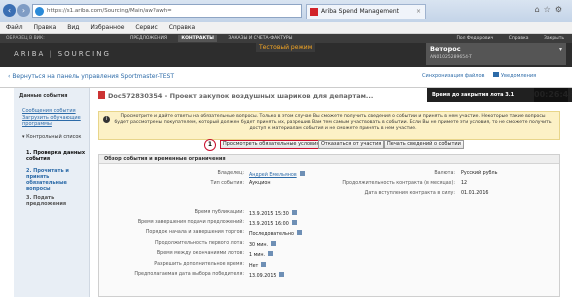 The image size is (572, 297). What do you see at coordinates (260, 183) in the screenshot?
I see `event-type-value: Аукцион` at bounding box center [260, 183].